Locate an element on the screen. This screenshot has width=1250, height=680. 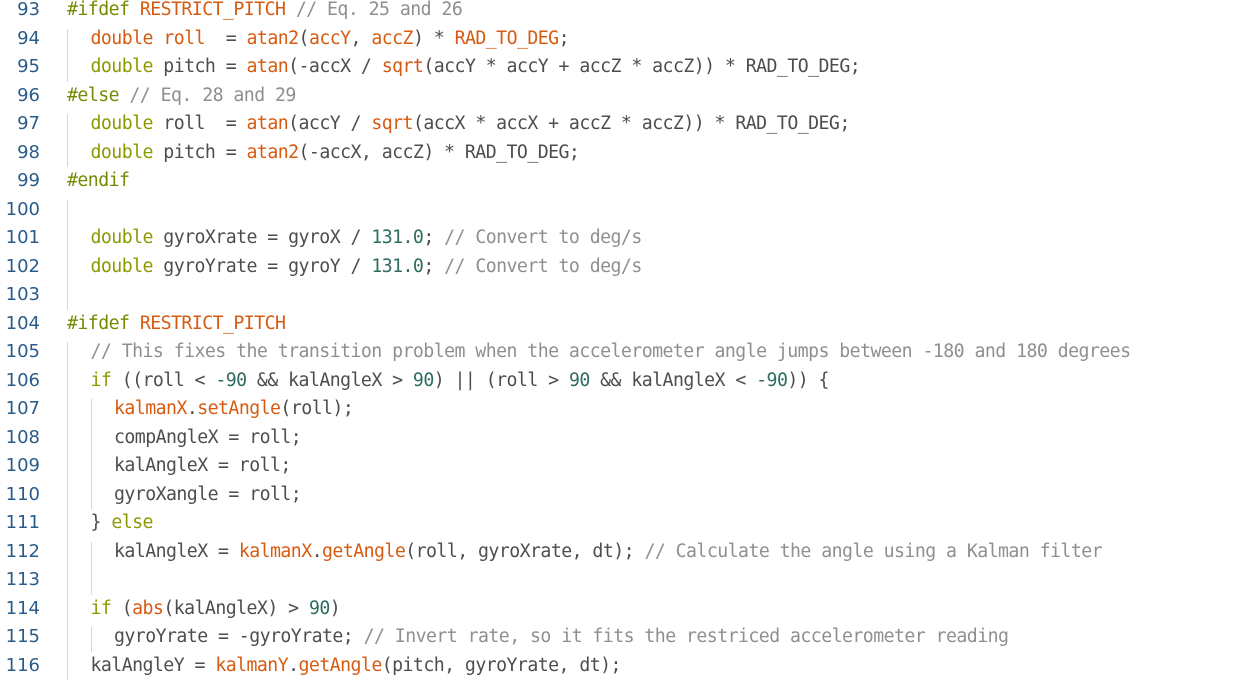
code-token: gyroYrate = gyroY / is located at coordinates (262, 266).